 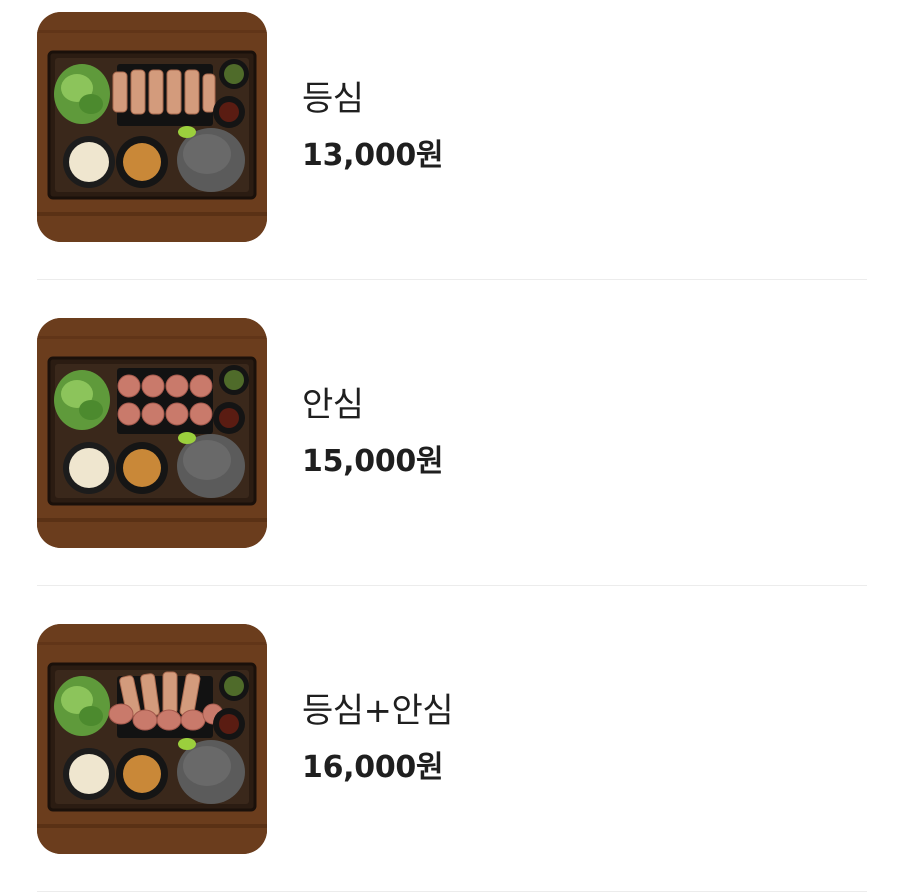 I want to click on menu-item-name: 등심, so click(x=333, y=99).